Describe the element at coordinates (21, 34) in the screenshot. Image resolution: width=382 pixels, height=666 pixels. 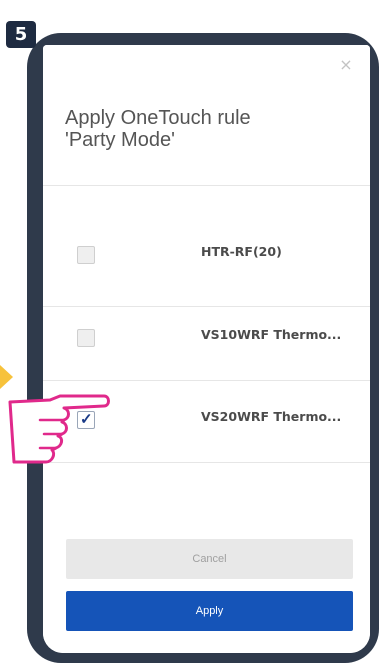
I see `step-number-badge: 5` at that location.